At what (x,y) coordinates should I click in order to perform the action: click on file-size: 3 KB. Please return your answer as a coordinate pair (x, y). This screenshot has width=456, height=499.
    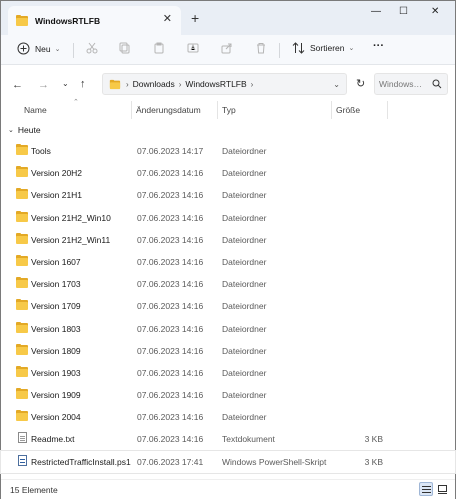
    Looking at the image, I should click on (373, 439).